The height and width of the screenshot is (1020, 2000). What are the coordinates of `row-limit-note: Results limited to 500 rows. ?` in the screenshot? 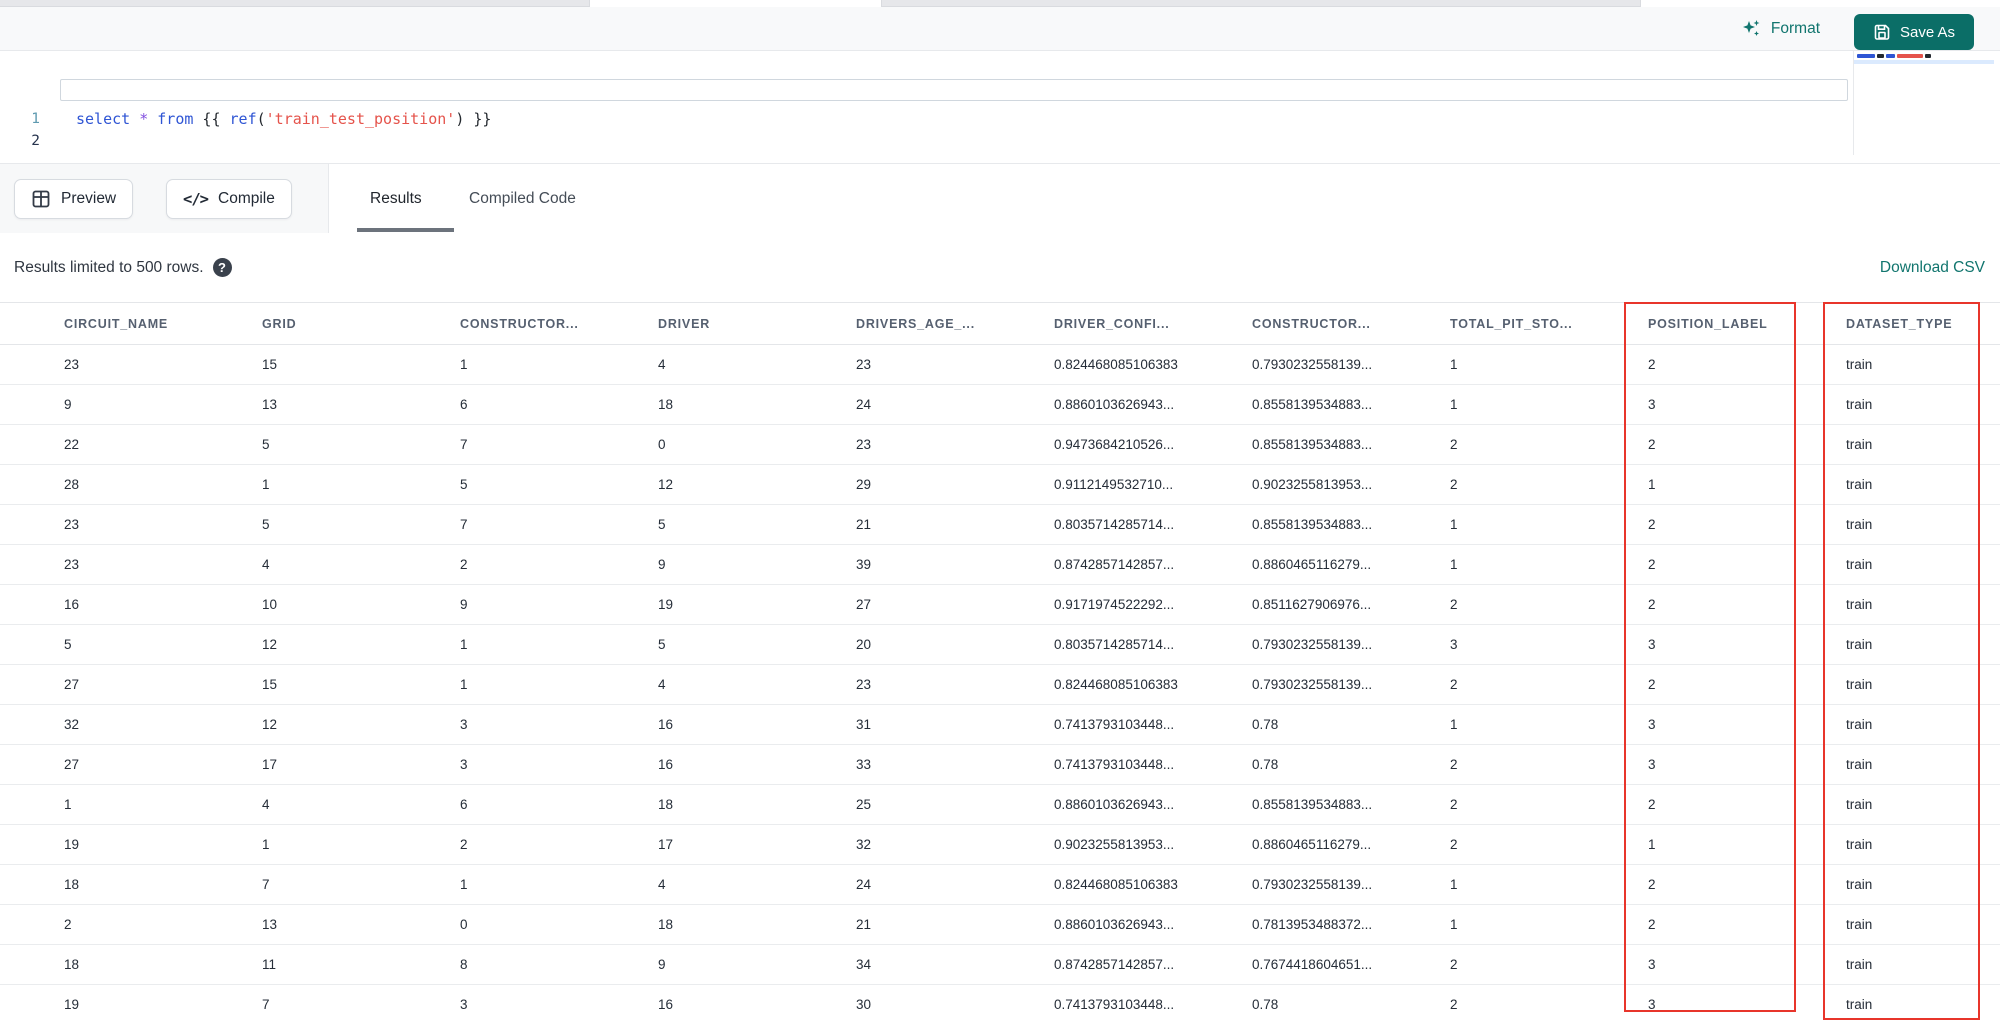 It's located at (123, 267).